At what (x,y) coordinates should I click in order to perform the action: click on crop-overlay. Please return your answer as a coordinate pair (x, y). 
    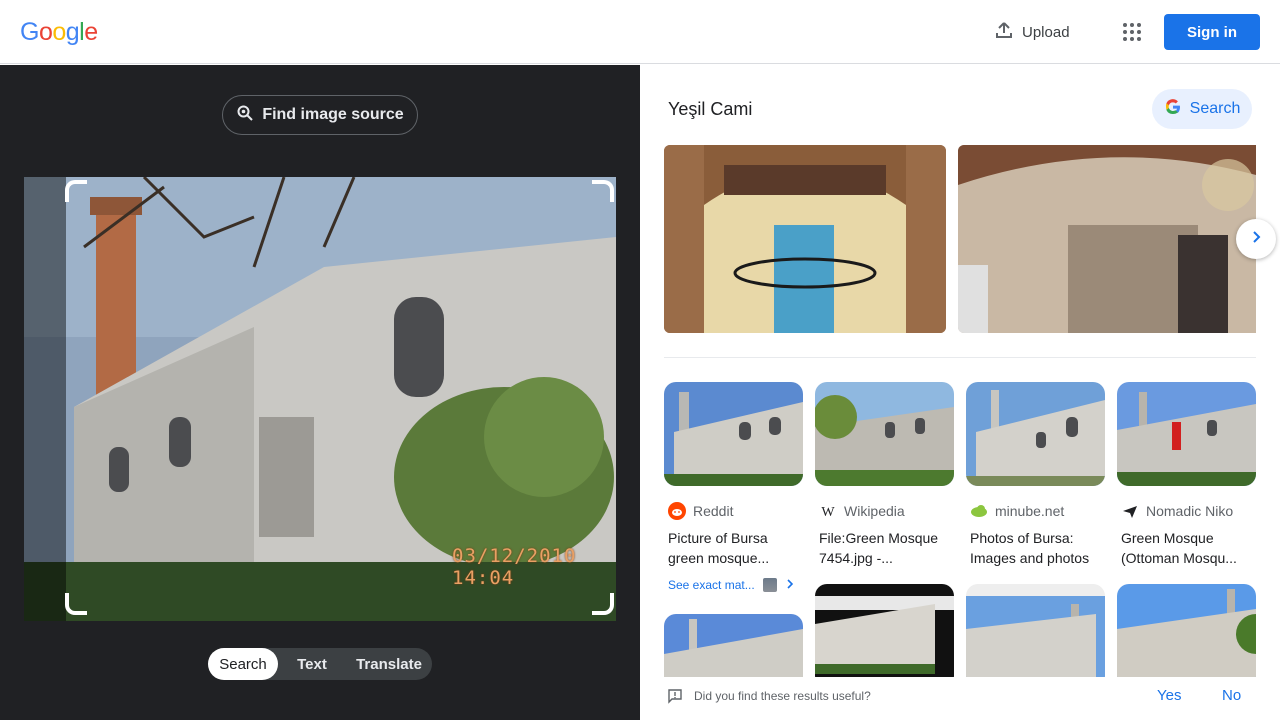
    Looking at the image, I should click on (45, 399).